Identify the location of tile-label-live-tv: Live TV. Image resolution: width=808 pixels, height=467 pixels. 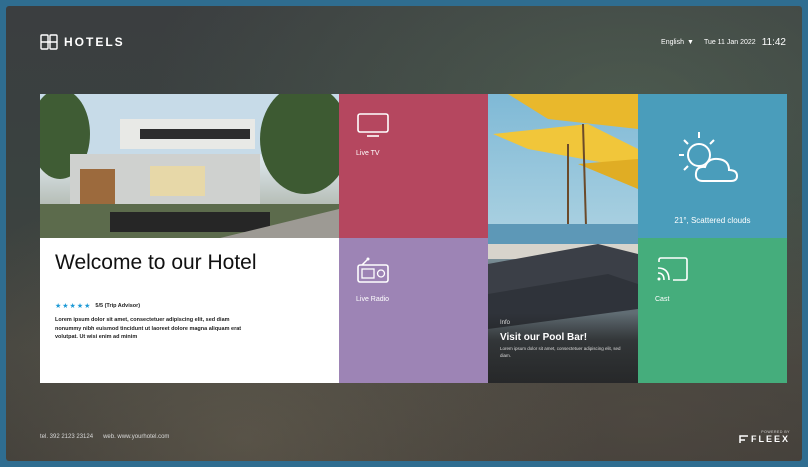
(368, 153).